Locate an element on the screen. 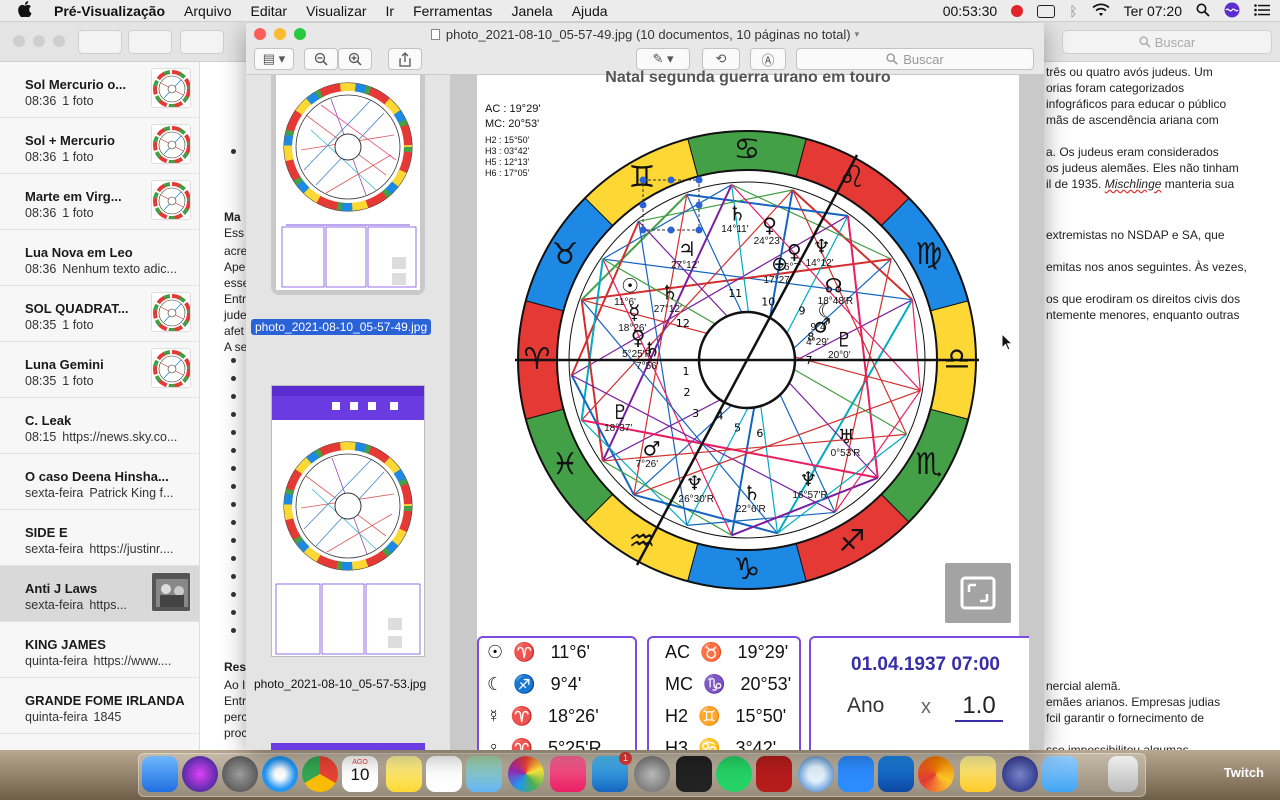 The width and height of the screenshot is (1280, 800). year-step-input: 1.0 is located at coordinates (979, 707).